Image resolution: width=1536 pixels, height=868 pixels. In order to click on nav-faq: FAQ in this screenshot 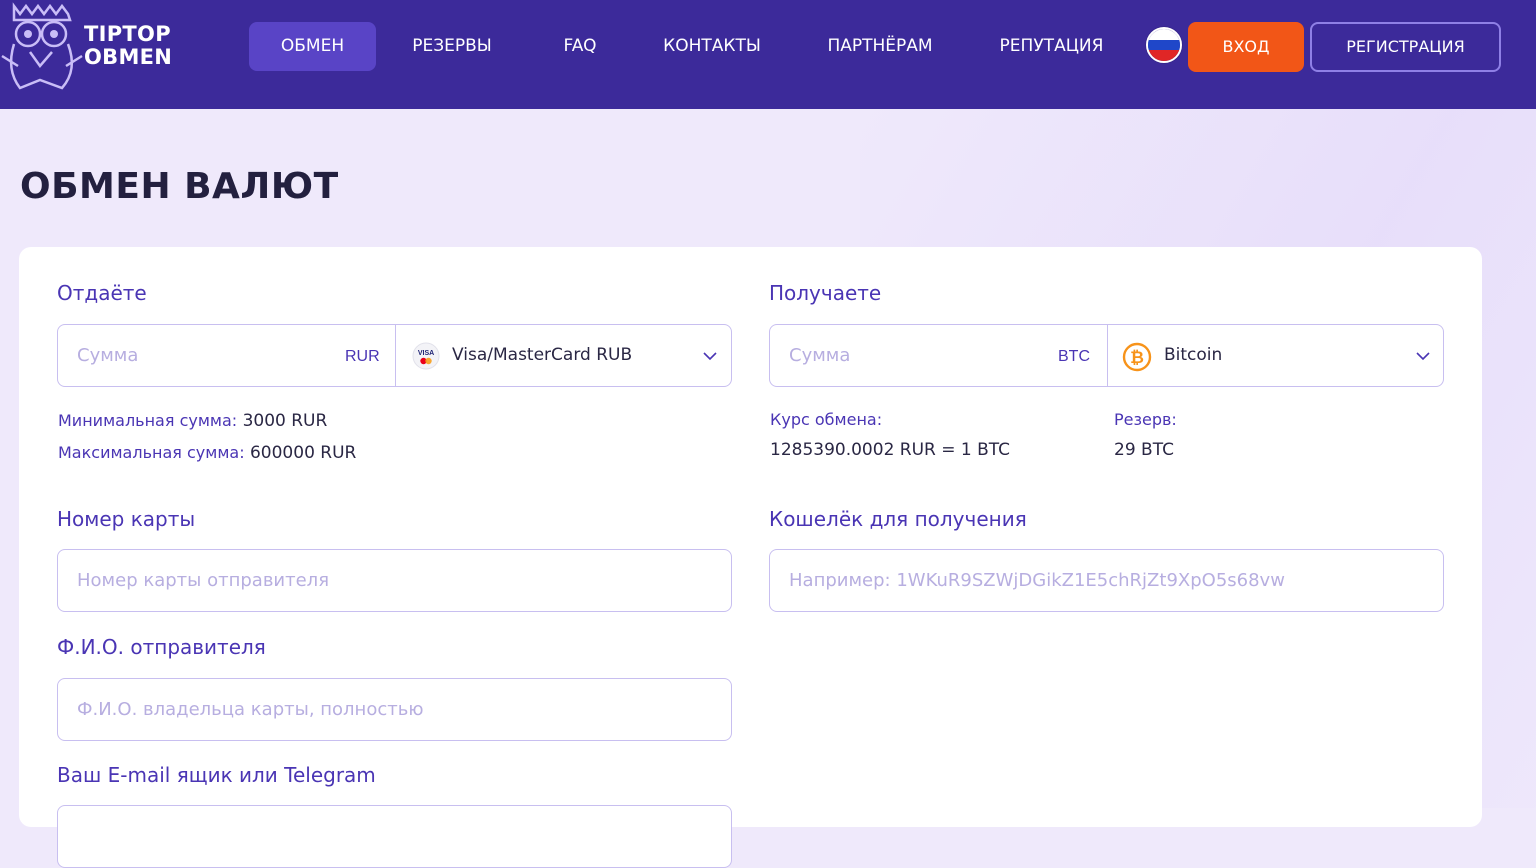, I will do `click(580, 46)`.